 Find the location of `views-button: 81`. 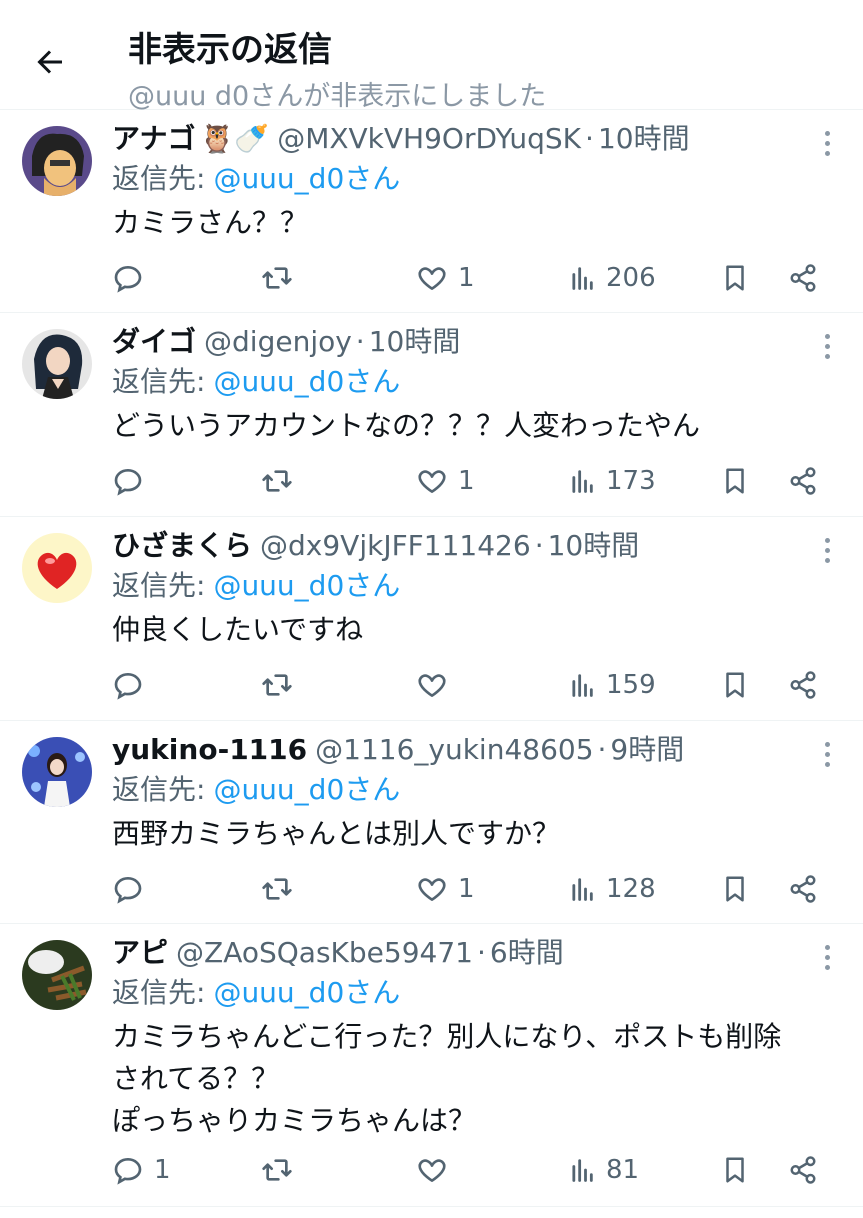

views-button: 81 is located at coordinates (603, 1170).